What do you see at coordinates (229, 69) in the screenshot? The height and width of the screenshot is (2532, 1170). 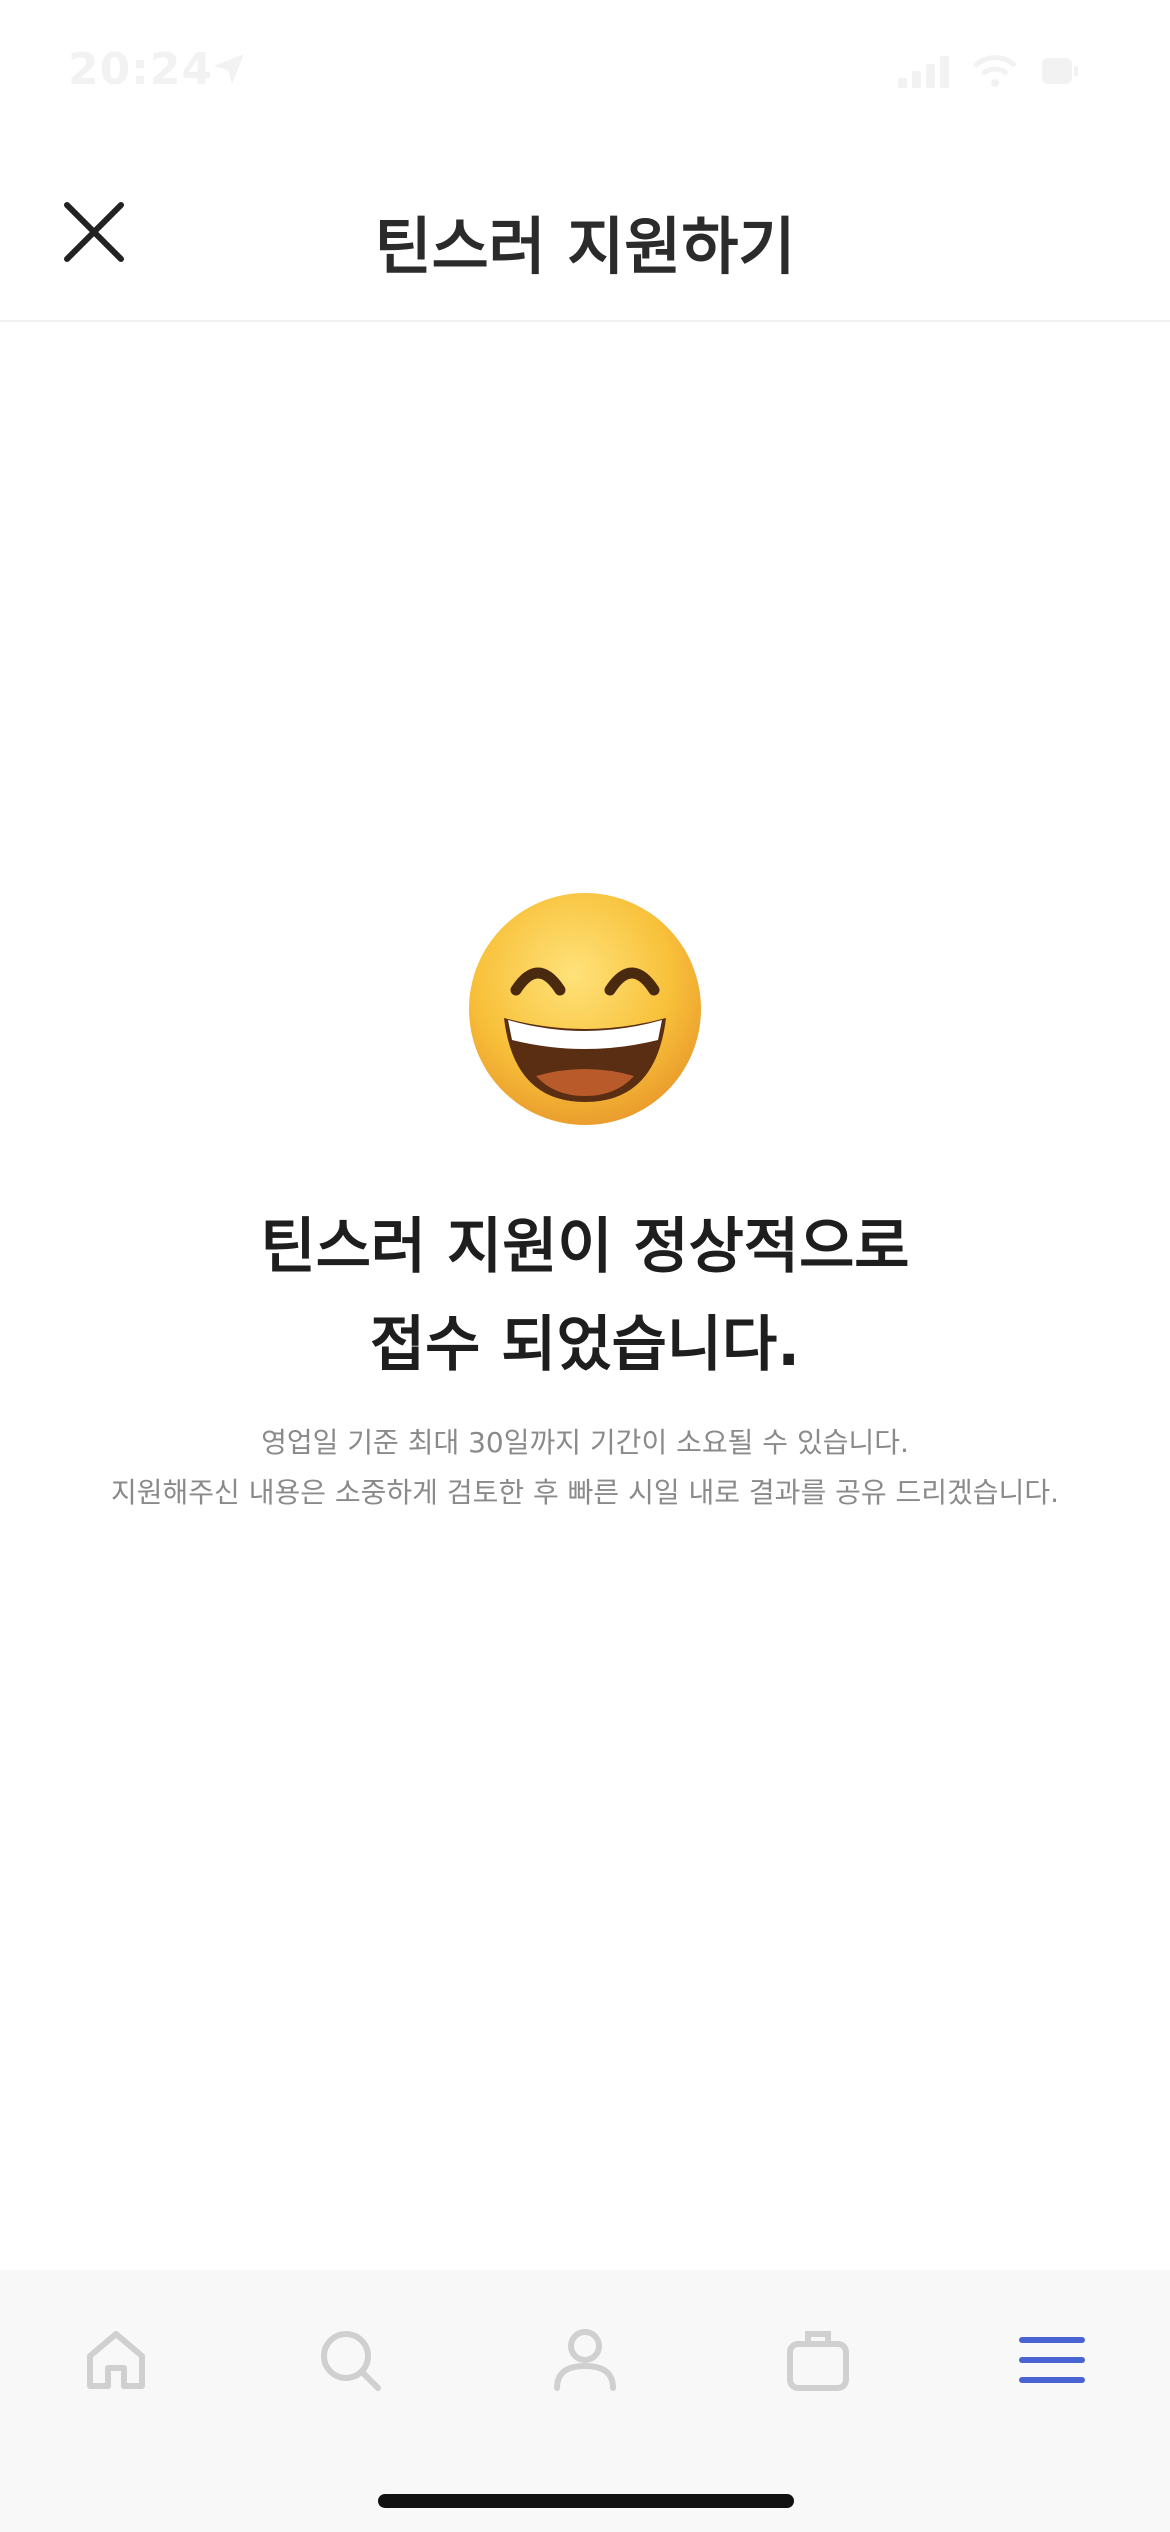 I see `location-arrow-icon` at bounding box center [229, 69].